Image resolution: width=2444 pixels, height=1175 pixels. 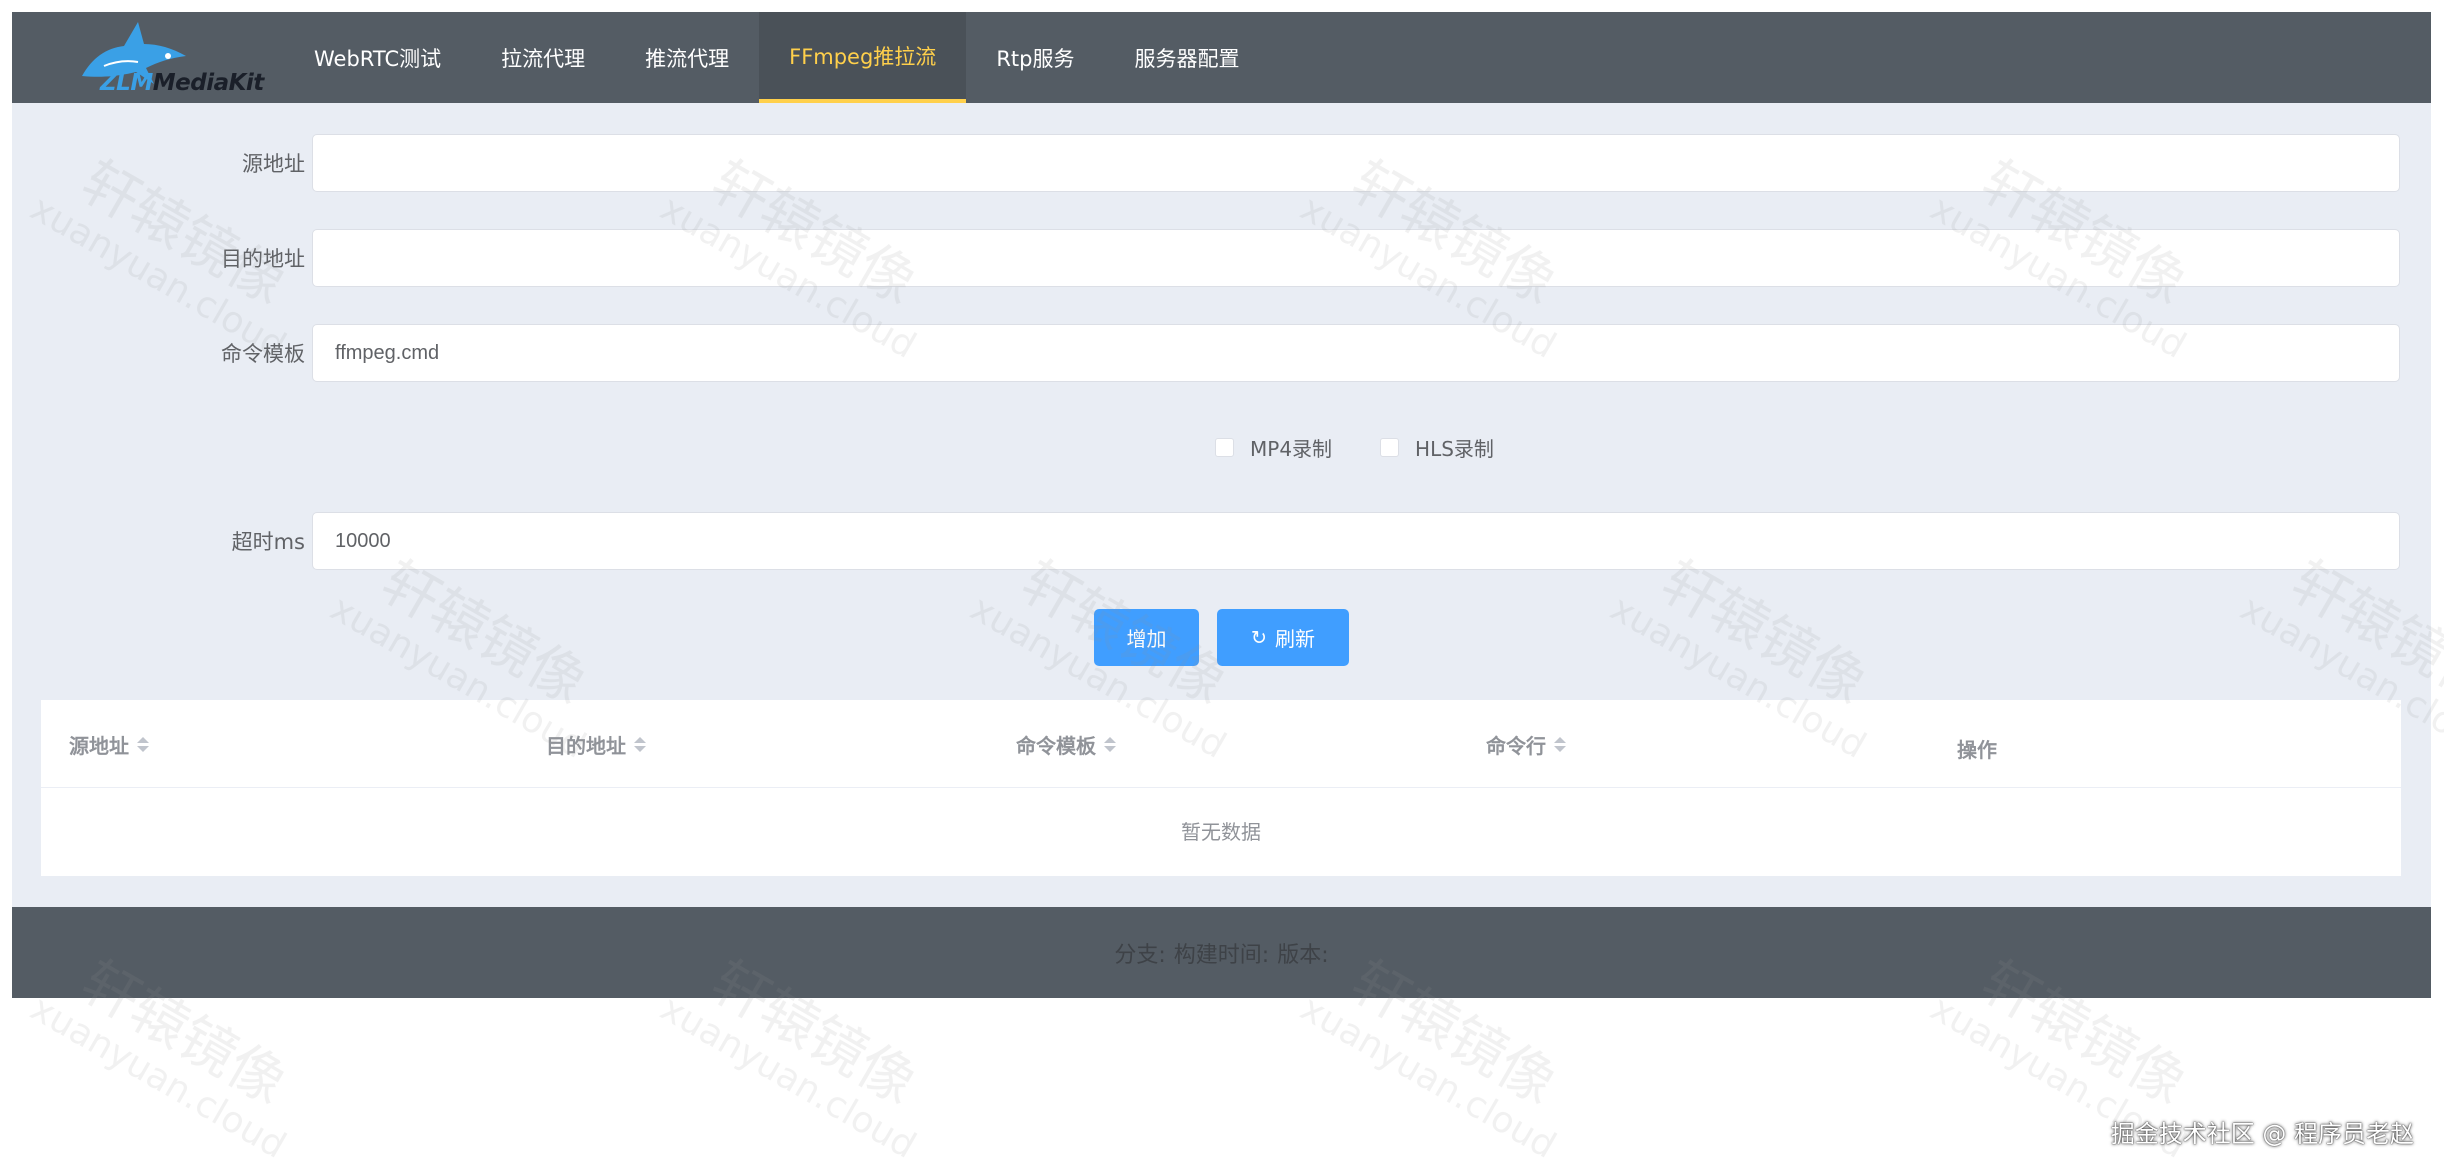 What do you see at coordinates (1056, 745) in the screenshot?
I see `column-header-label: 命令模板` at bounding box center [1056, 745].